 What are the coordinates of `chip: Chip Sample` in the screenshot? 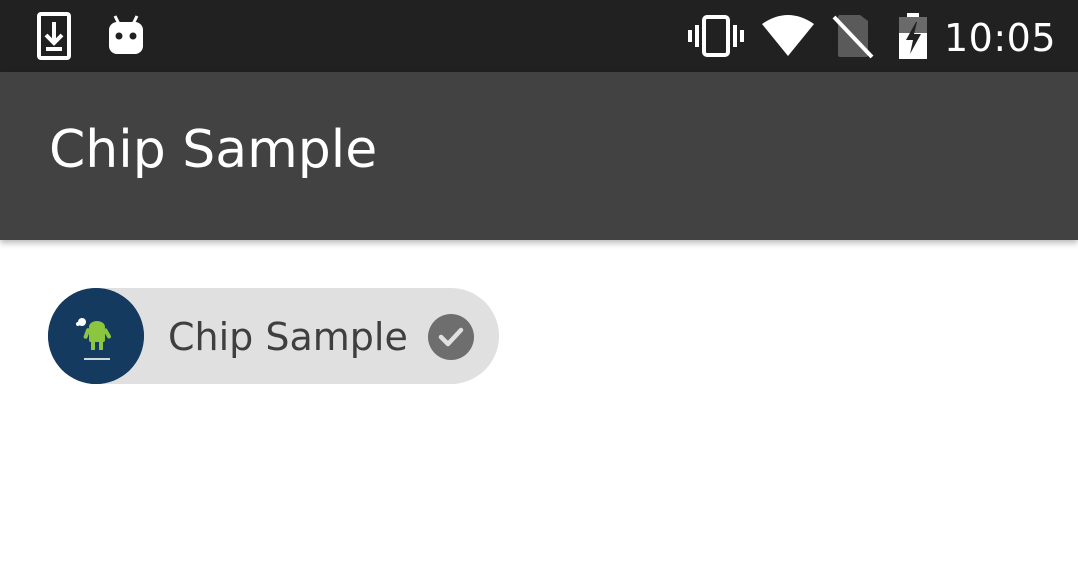 It's located at (273, 336).